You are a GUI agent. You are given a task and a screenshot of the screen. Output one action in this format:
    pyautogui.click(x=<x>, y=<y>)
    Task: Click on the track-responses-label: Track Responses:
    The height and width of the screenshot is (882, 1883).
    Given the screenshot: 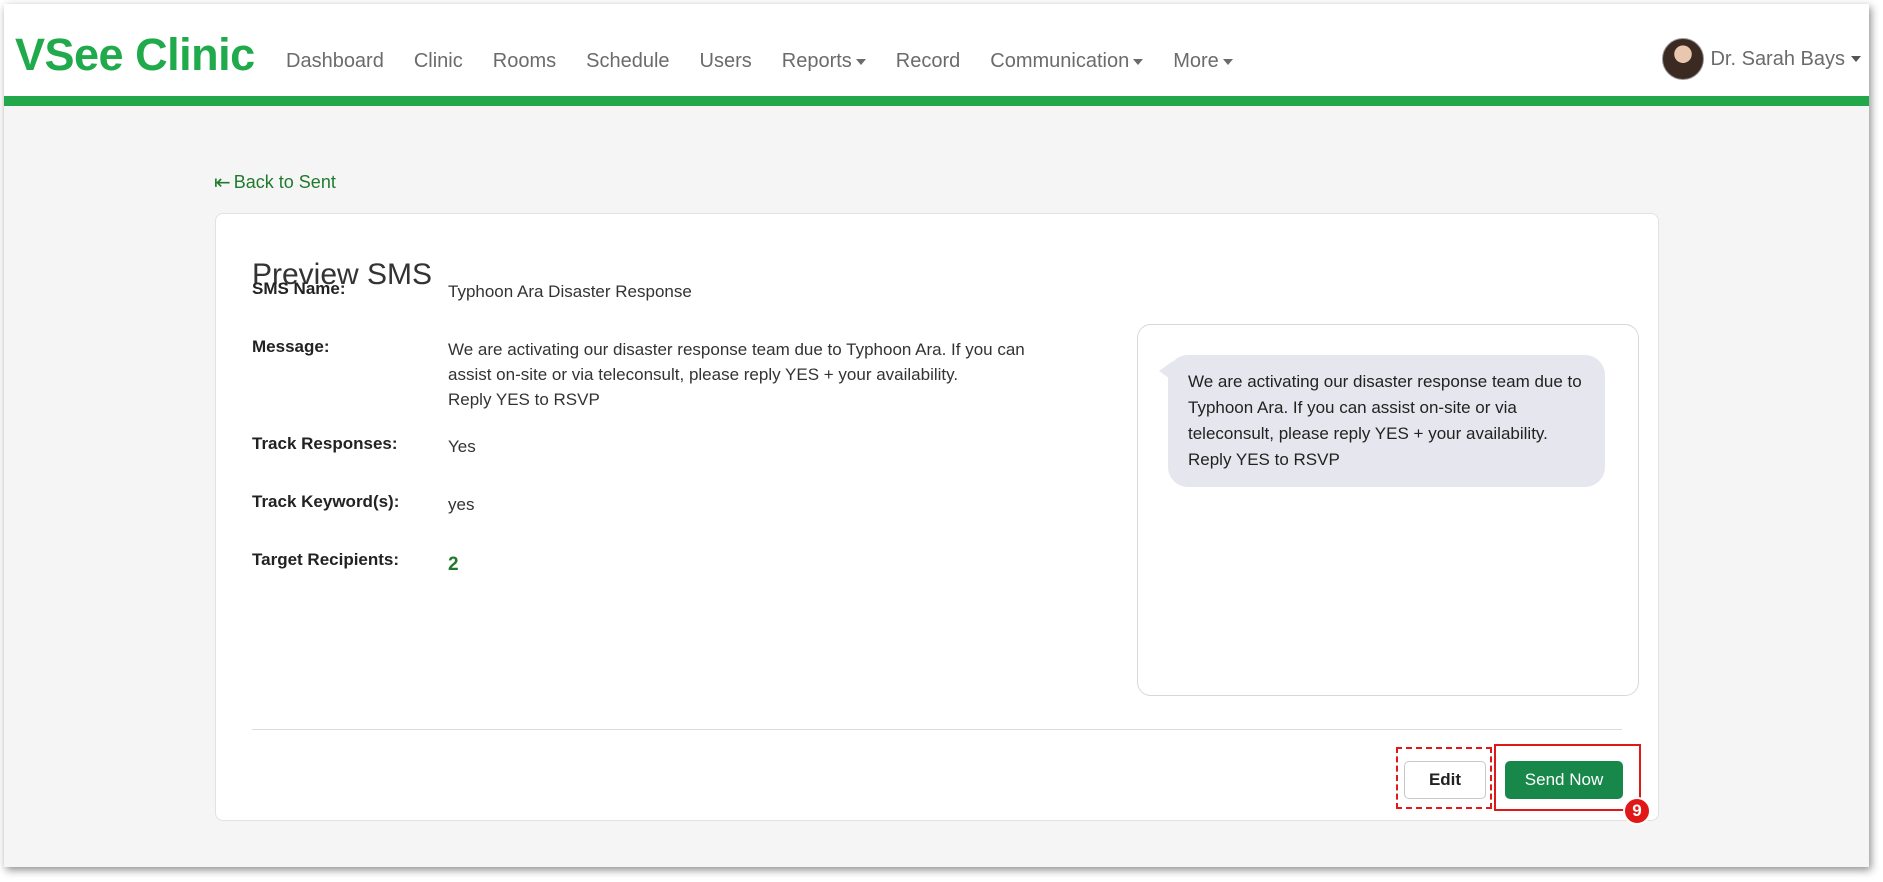 What is the action you would take?
    pyautogui.click(x=325, y=443)
    